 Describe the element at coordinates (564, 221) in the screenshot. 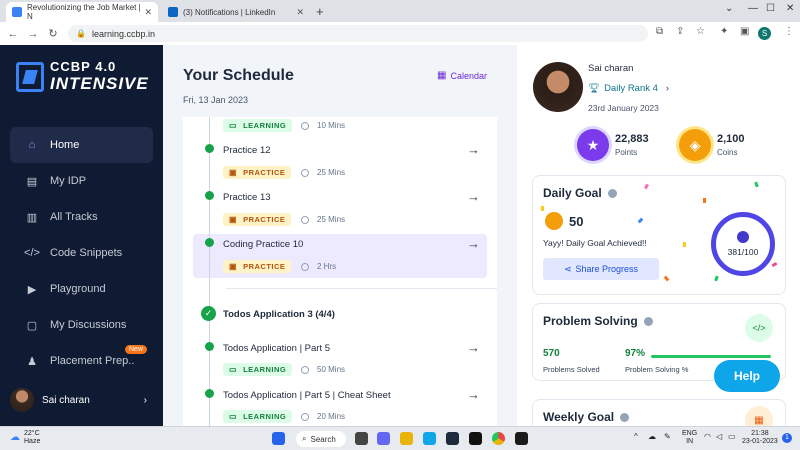

I see `goal-value: 50` at that location.